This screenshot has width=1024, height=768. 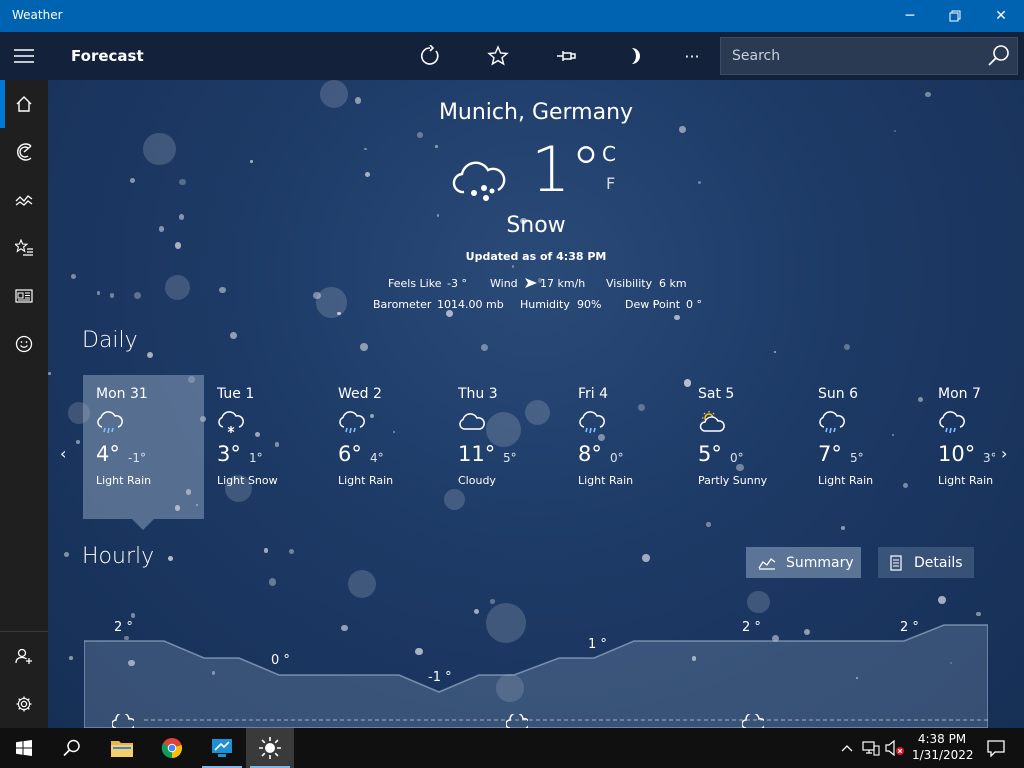 I want to click on day-low: -1°, so click(x=137, y=458).